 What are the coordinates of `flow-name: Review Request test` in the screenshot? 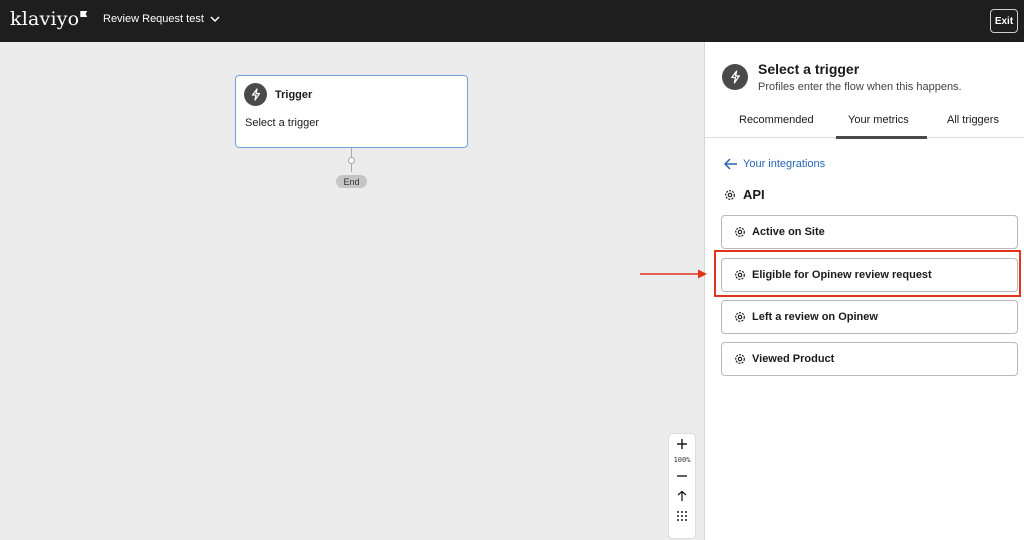 It's located at (153, 19).